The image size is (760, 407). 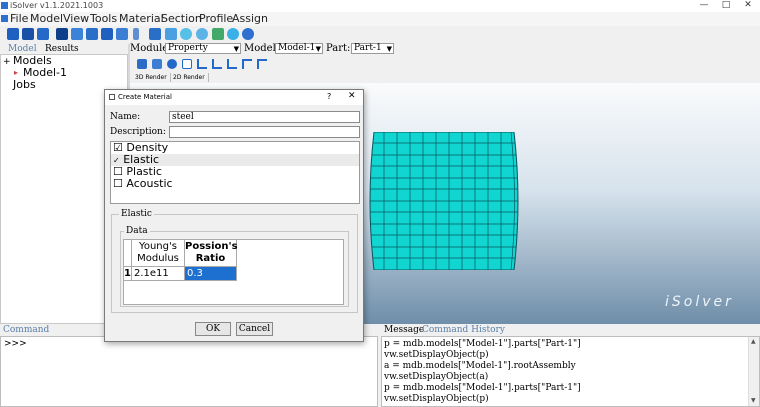 What do you see at coordinates (107, 34) in the screenshot?
I see `assembly-icon` at bounding box center [107, 34].